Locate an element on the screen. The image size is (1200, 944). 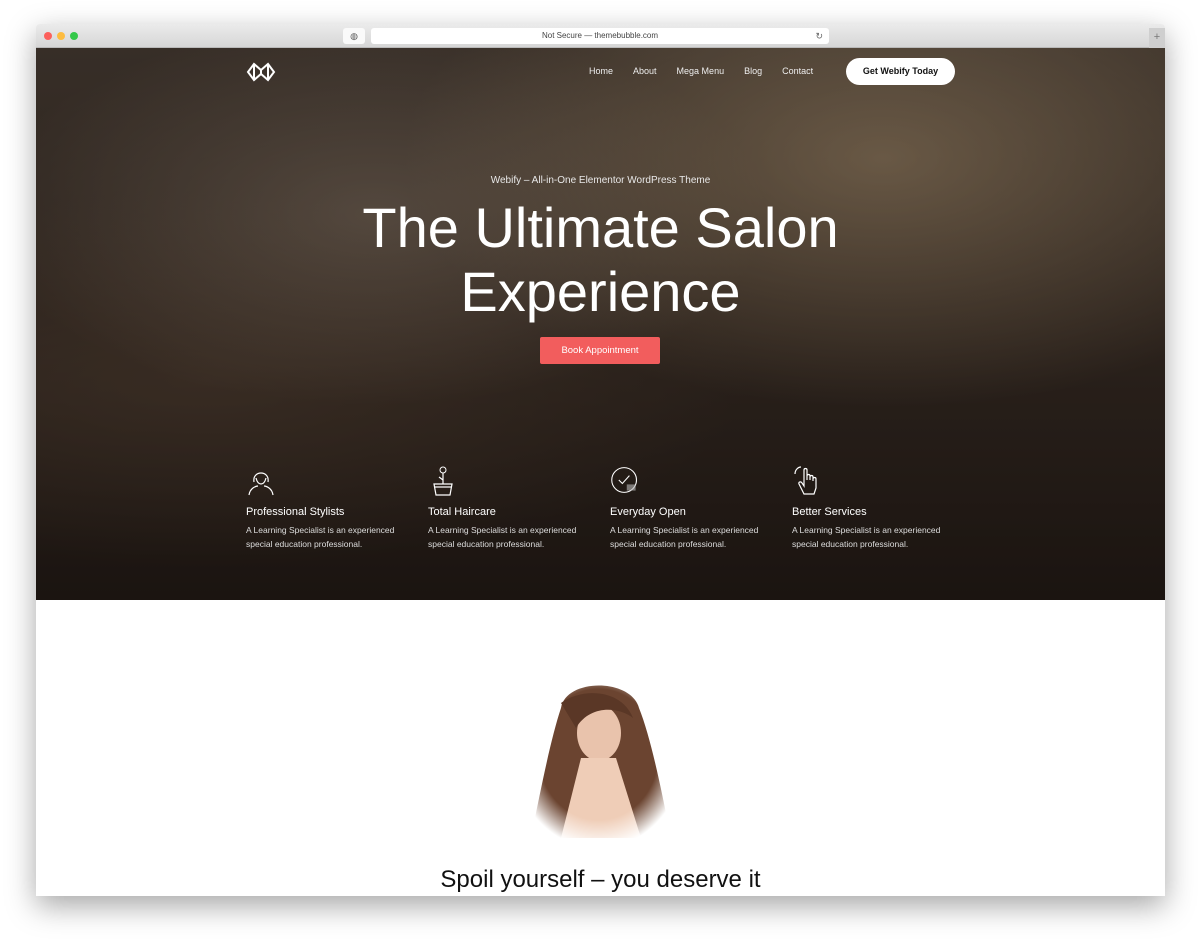
hero-title-text: The Ultimate Salon Experience is located at coordinates (600, 259).